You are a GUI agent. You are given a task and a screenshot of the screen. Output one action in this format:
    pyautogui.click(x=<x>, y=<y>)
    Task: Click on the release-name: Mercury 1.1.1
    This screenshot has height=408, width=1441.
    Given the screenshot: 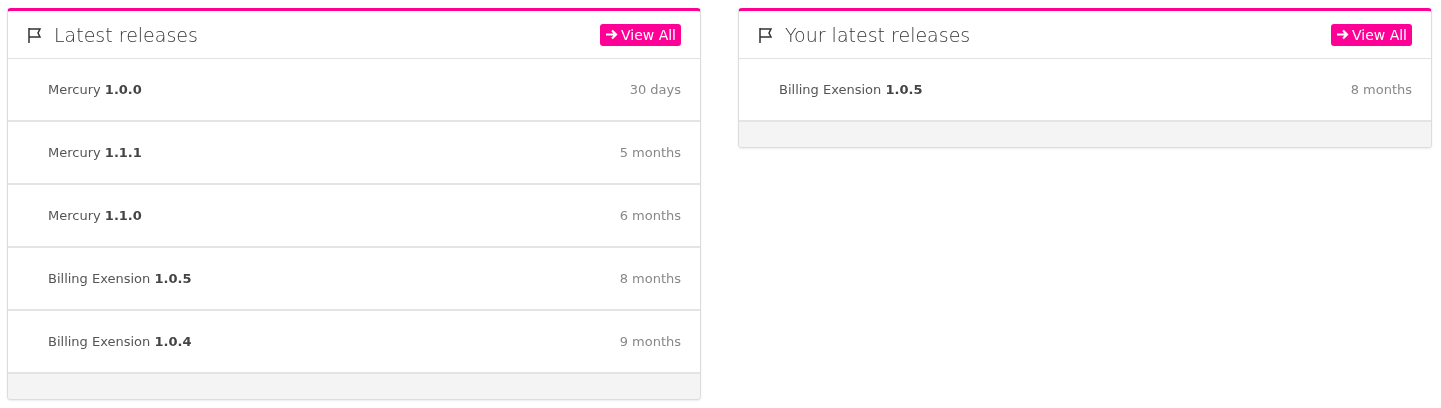 What is the action you would take?
    pyautogui.click(x=95, y=152)
    